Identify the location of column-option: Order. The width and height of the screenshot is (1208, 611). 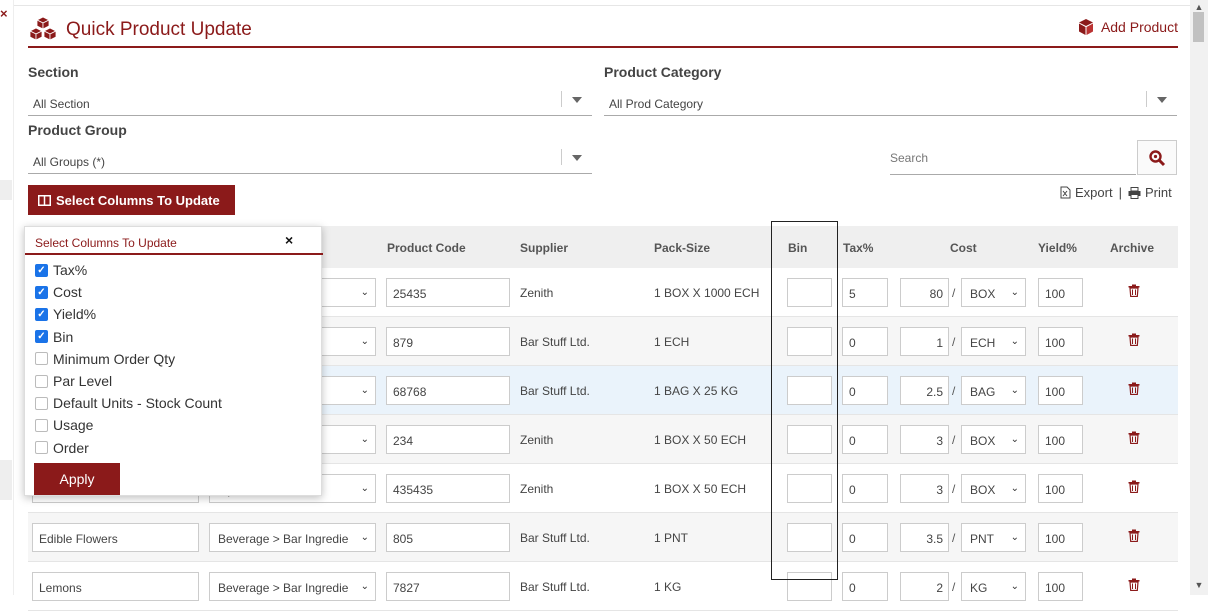
(62, 448).